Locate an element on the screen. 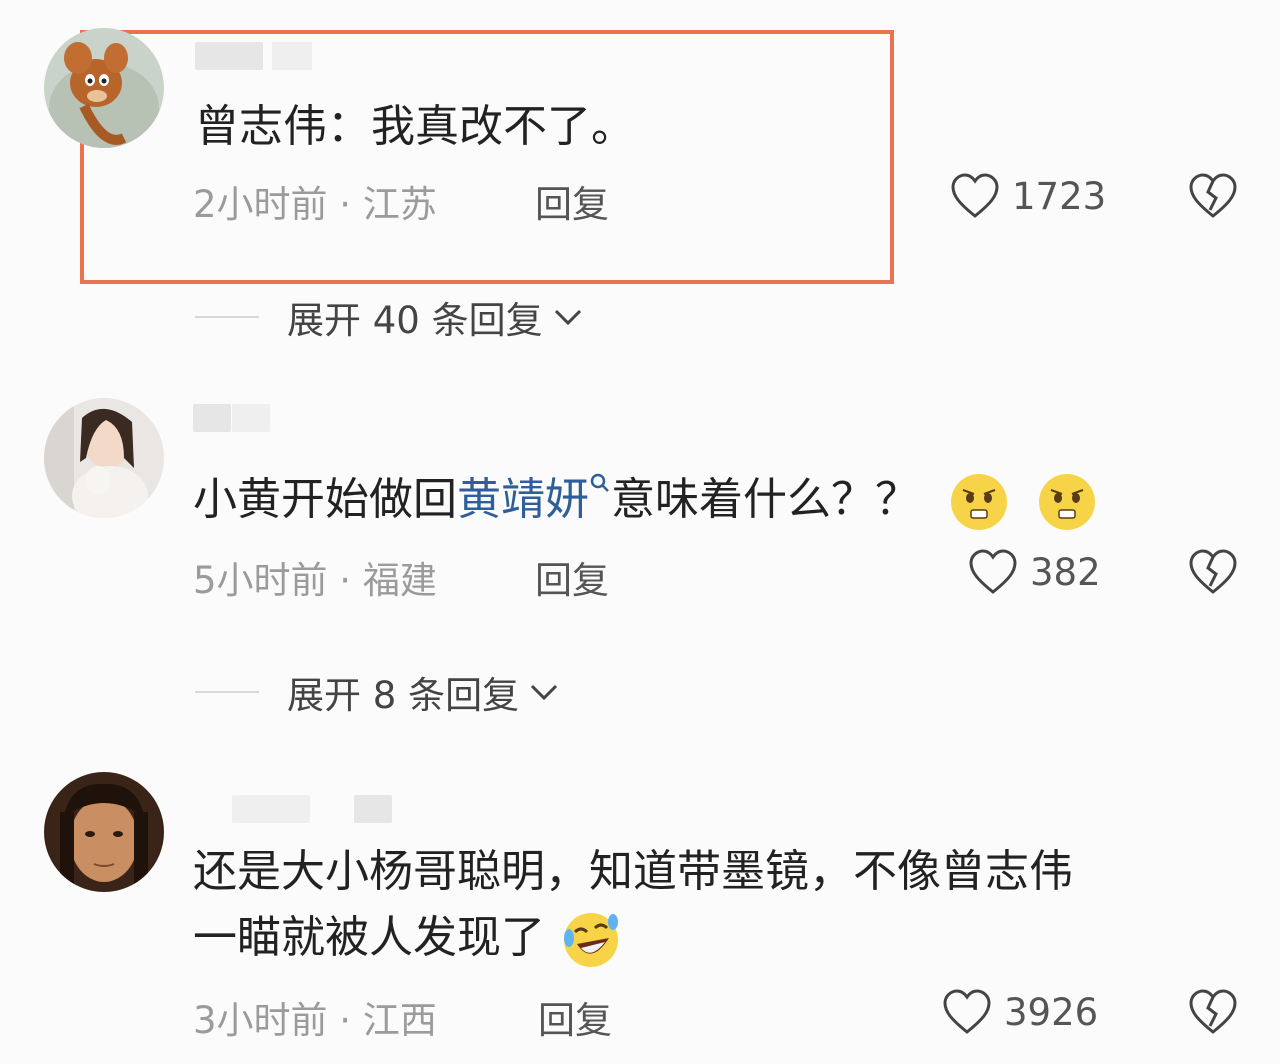 The width and height of the screenshot is (1280, 1064). comment-text-part: 意味着什么？？ is located at coordinates (765, 499).